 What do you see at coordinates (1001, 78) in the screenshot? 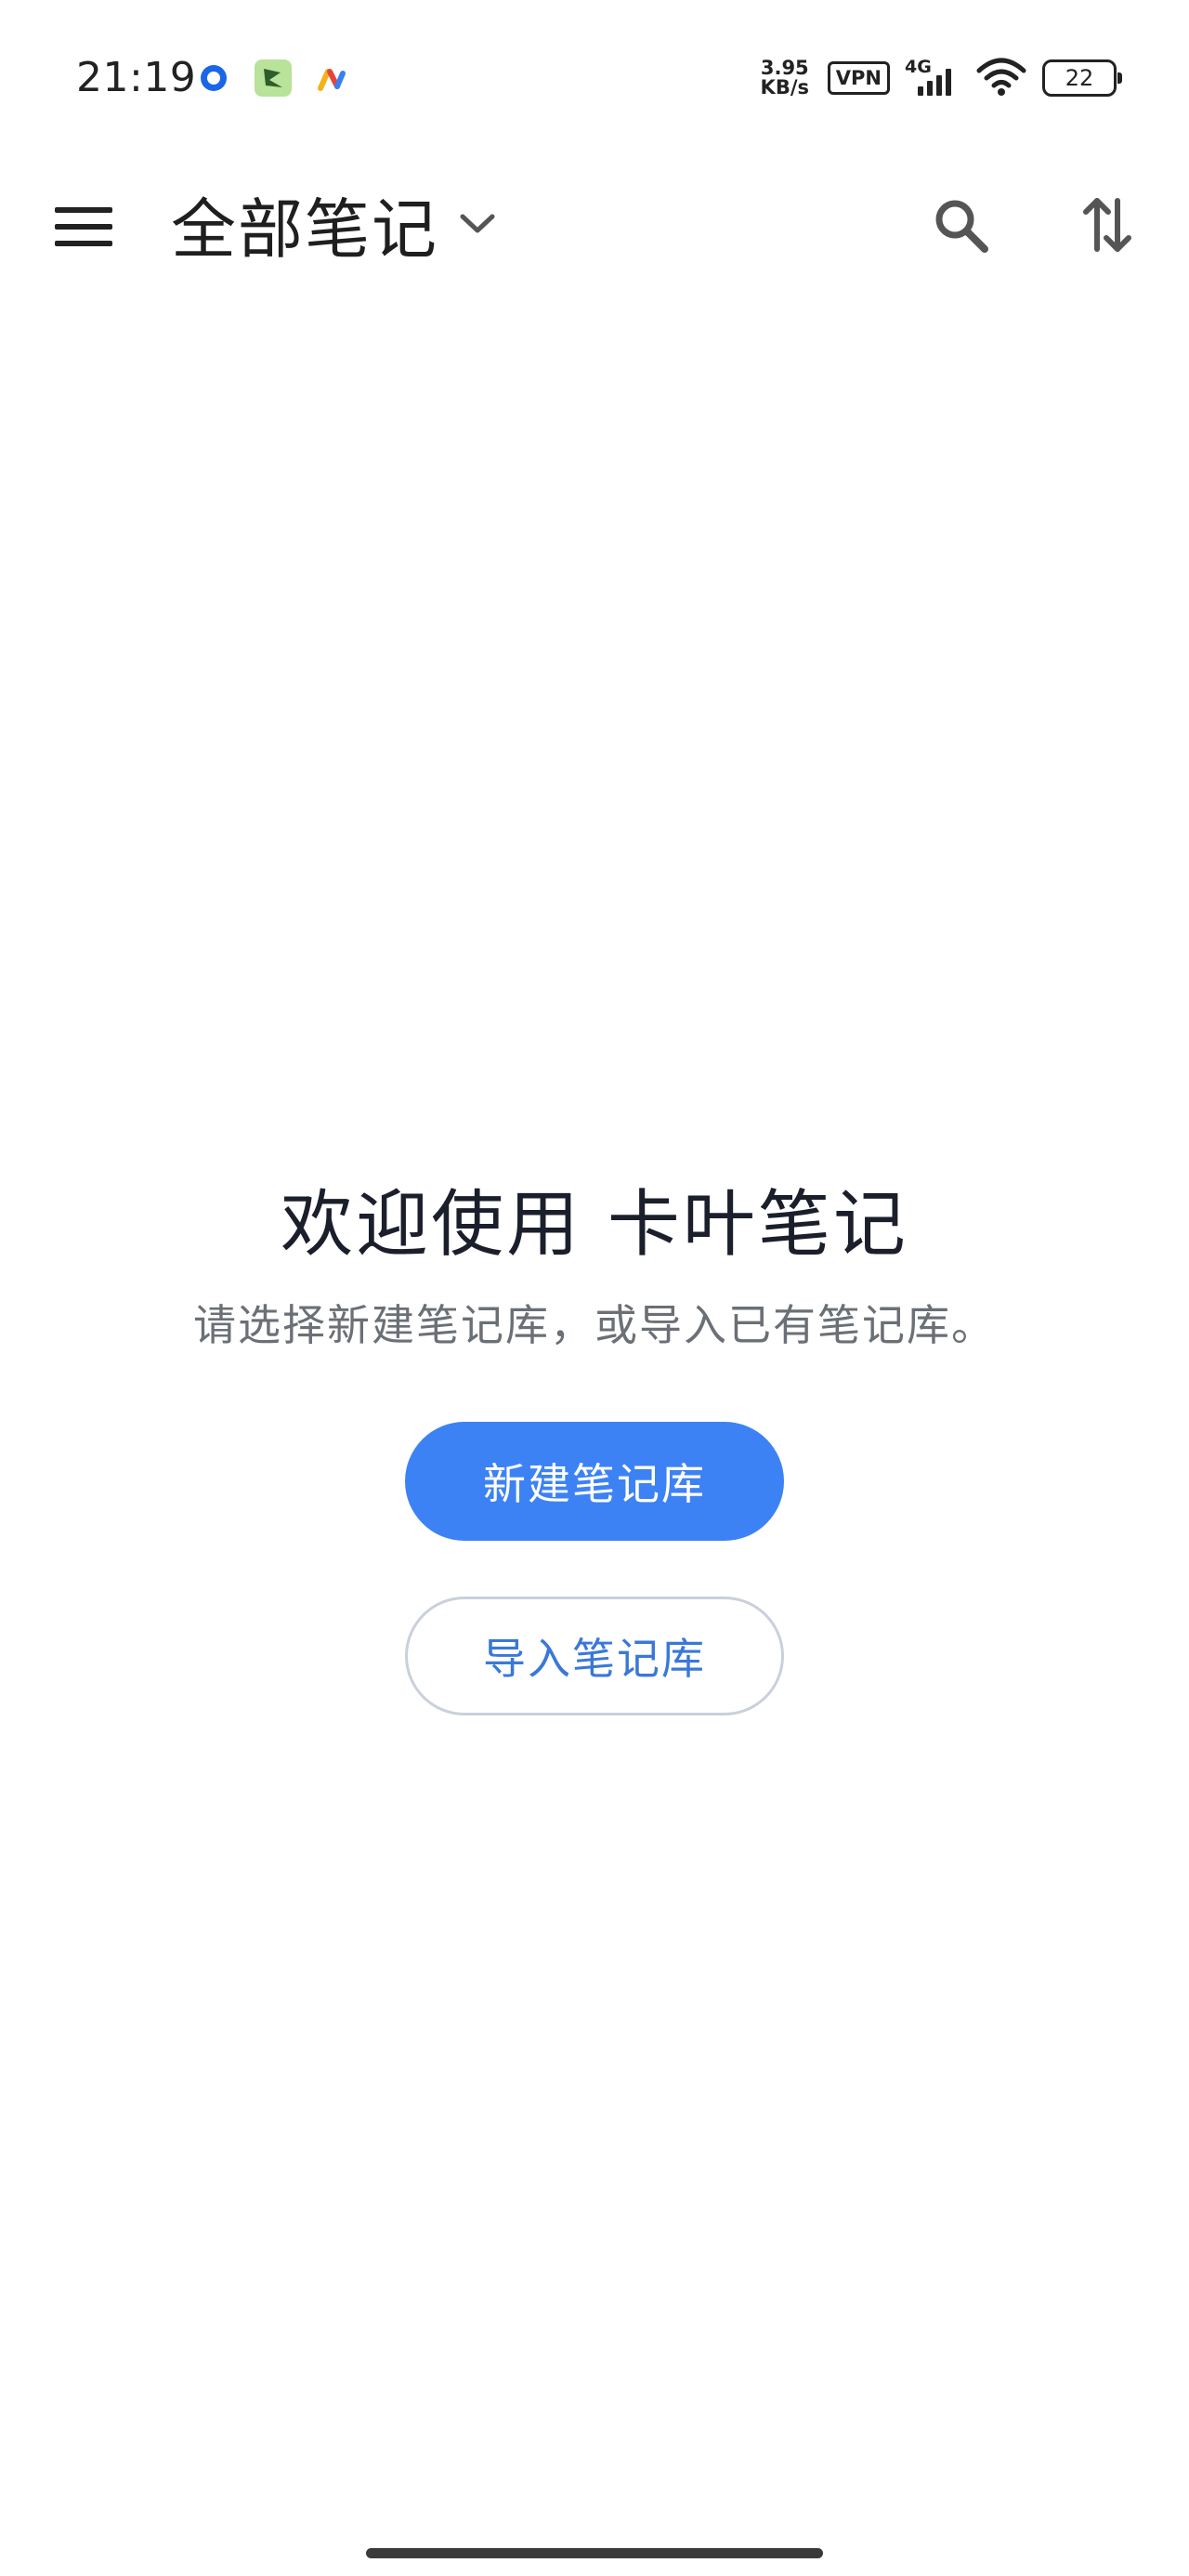
I see `wifi-icon` at bounding box center [1001, 78].